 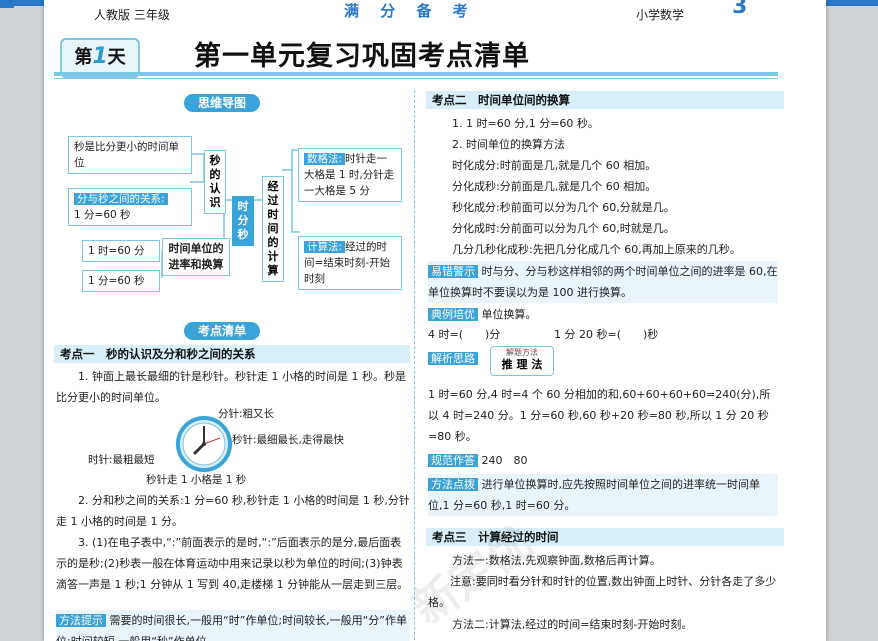 What do you see at coordinates (288, 440) in the screenshot?
I see `clock-label-second: 秒针:最细最长,走得最快` at bounding box center [288, 440].